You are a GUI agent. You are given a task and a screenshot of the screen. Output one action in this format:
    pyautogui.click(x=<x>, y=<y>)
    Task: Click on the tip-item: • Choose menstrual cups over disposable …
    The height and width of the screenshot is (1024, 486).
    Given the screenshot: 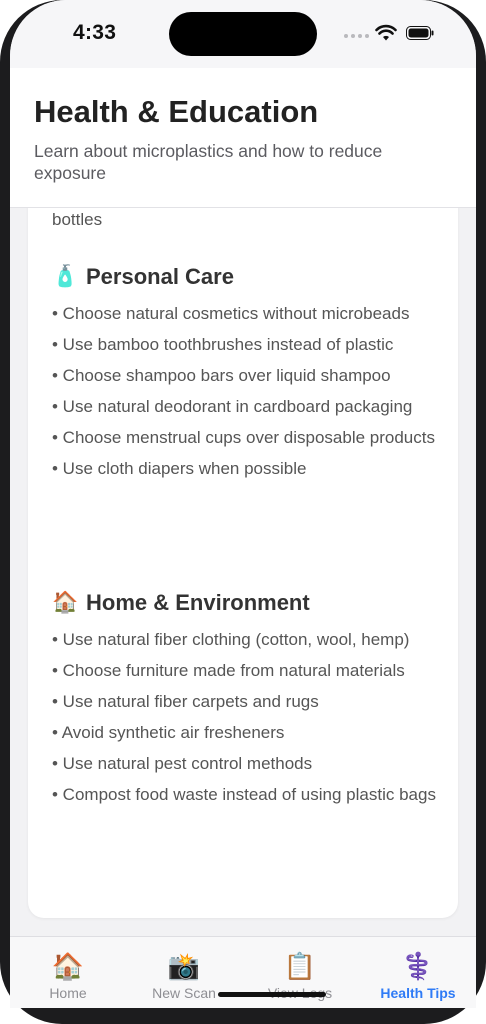 What is the action you would take?
    pyautogui.click(x=243, y=437)
    